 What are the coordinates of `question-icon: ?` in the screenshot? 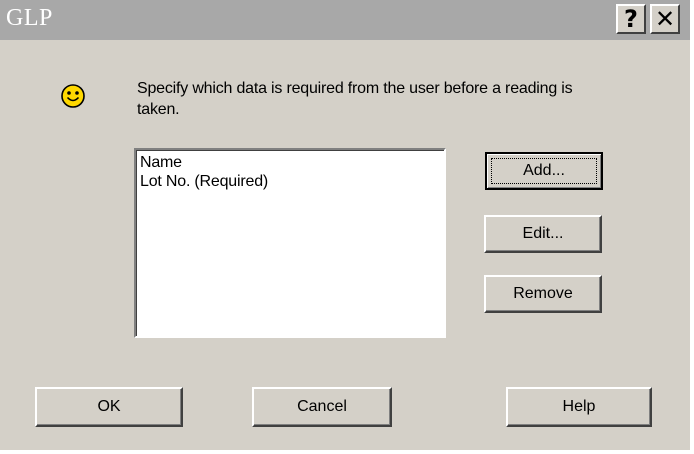 It's located at (631, 19).